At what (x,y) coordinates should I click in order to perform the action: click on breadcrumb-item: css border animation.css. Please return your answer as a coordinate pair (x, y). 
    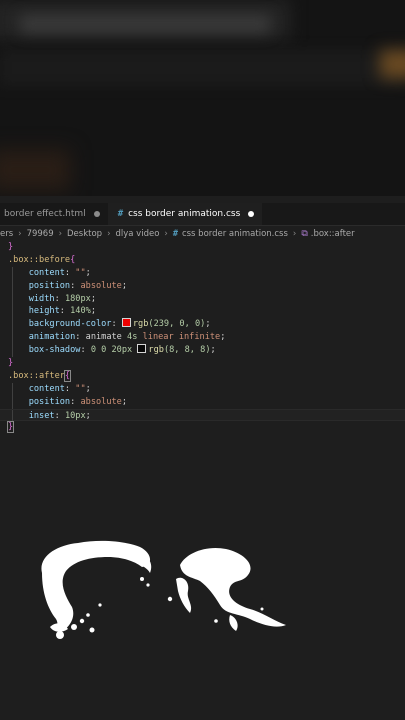
    Looking at the image, I should click on (235, 234).